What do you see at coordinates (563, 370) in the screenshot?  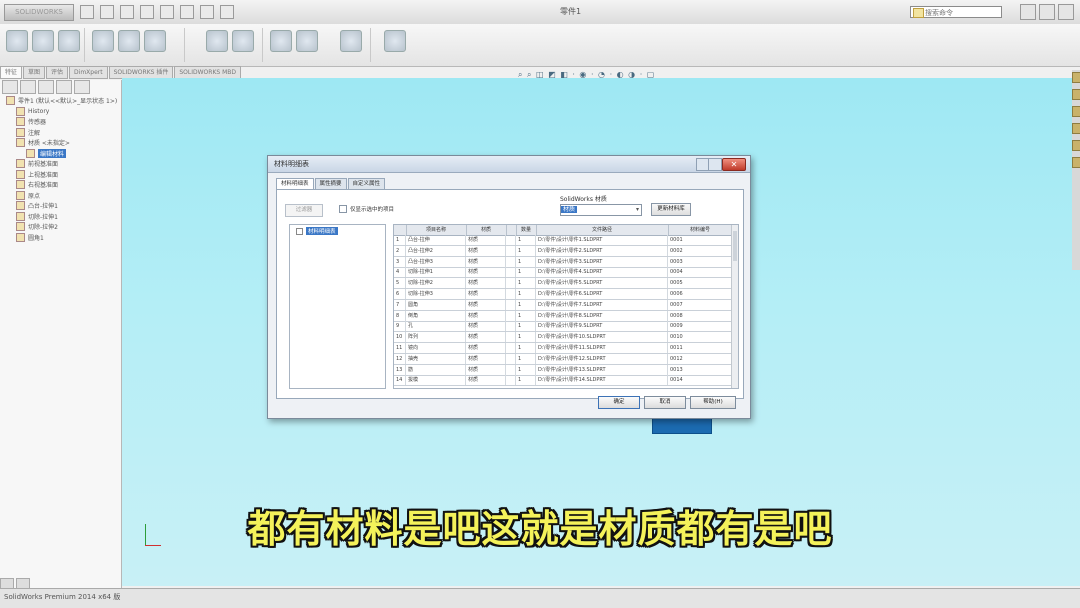 I see `table-row: 13 筋材质 1 D:\零件\设计\零件13.SLDPRT 0013` at bounding box center [563, 370].